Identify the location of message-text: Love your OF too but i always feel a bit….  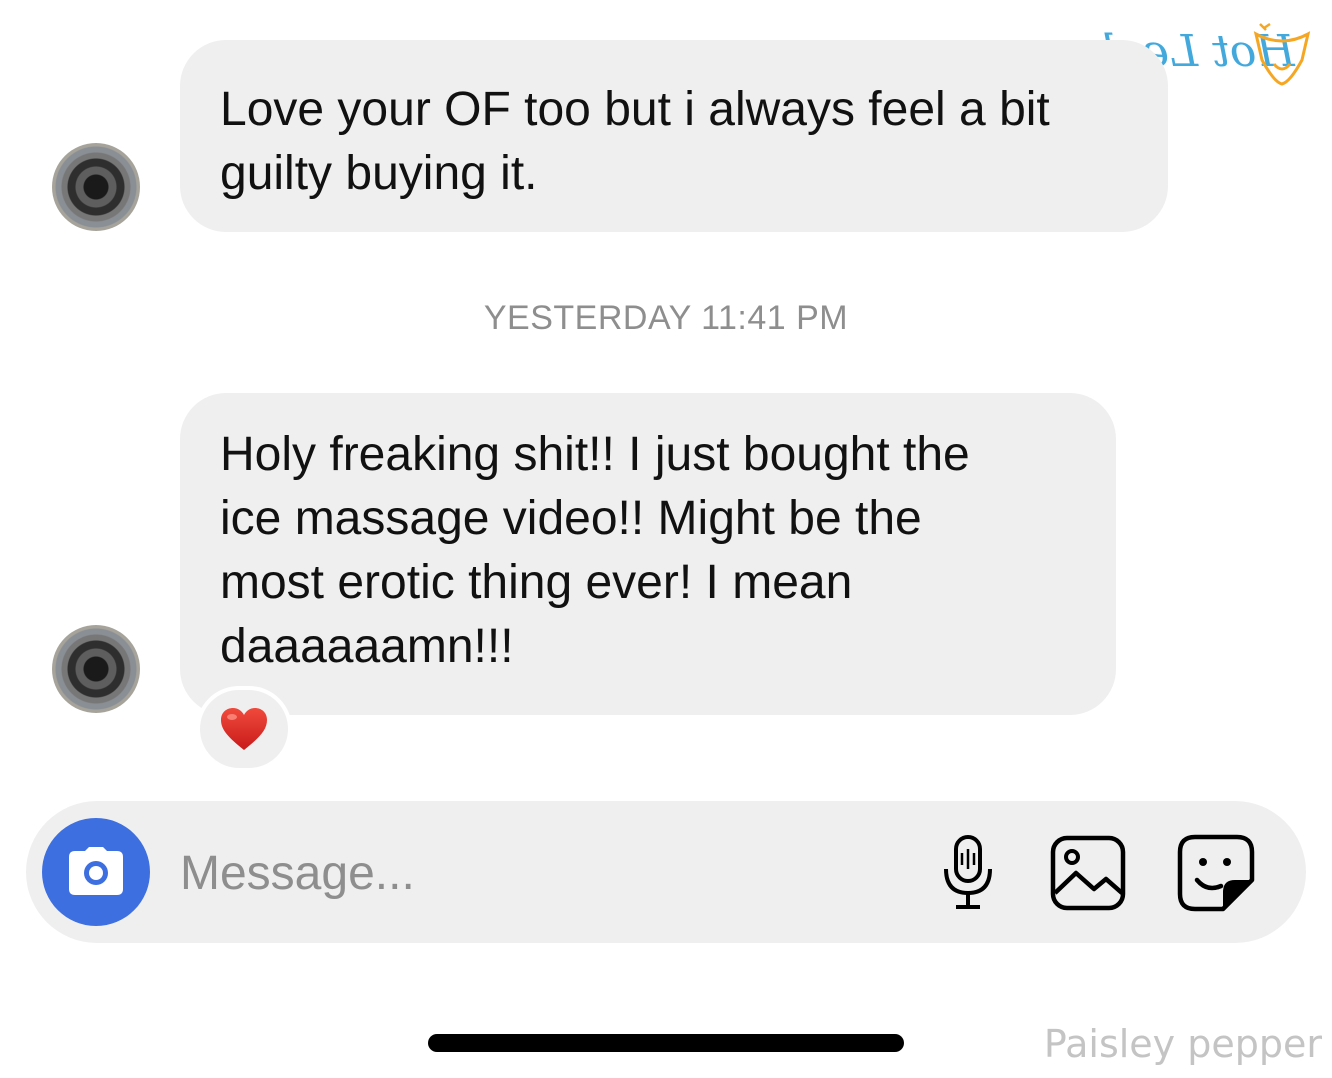
(635, 141).